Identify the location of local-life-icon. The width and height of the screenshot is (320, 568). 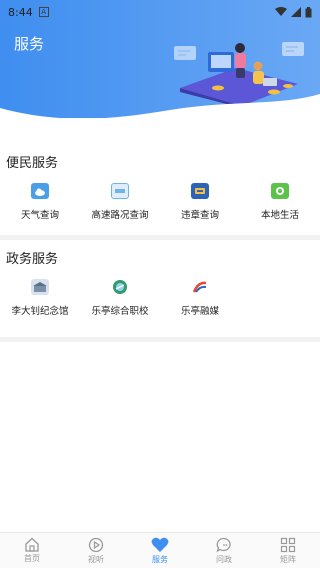
(280, 191).